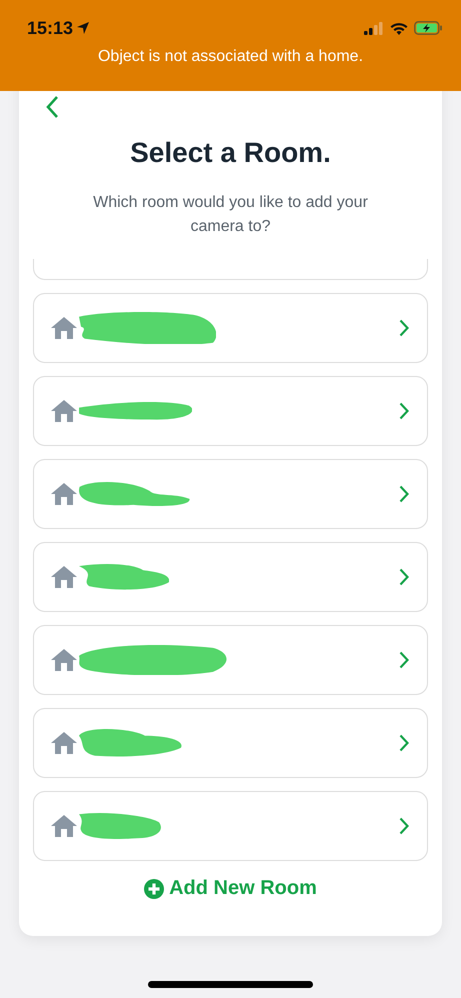 The width and height of the screenshot is (461, 998). I want to click on signal-icon, so click(374, 28).